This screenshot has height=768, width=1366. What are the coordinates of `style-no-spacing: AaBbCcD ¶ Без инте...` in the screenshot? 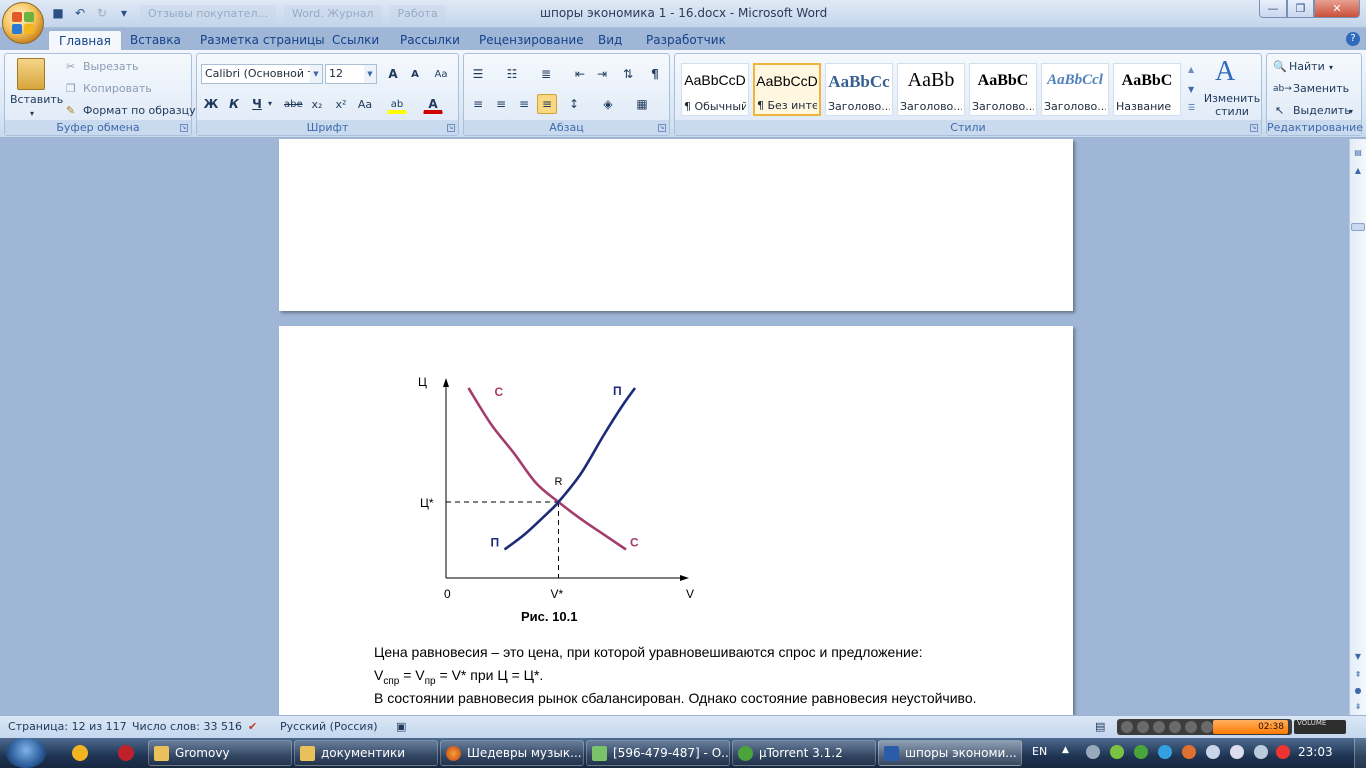 It's located at (787, 89).